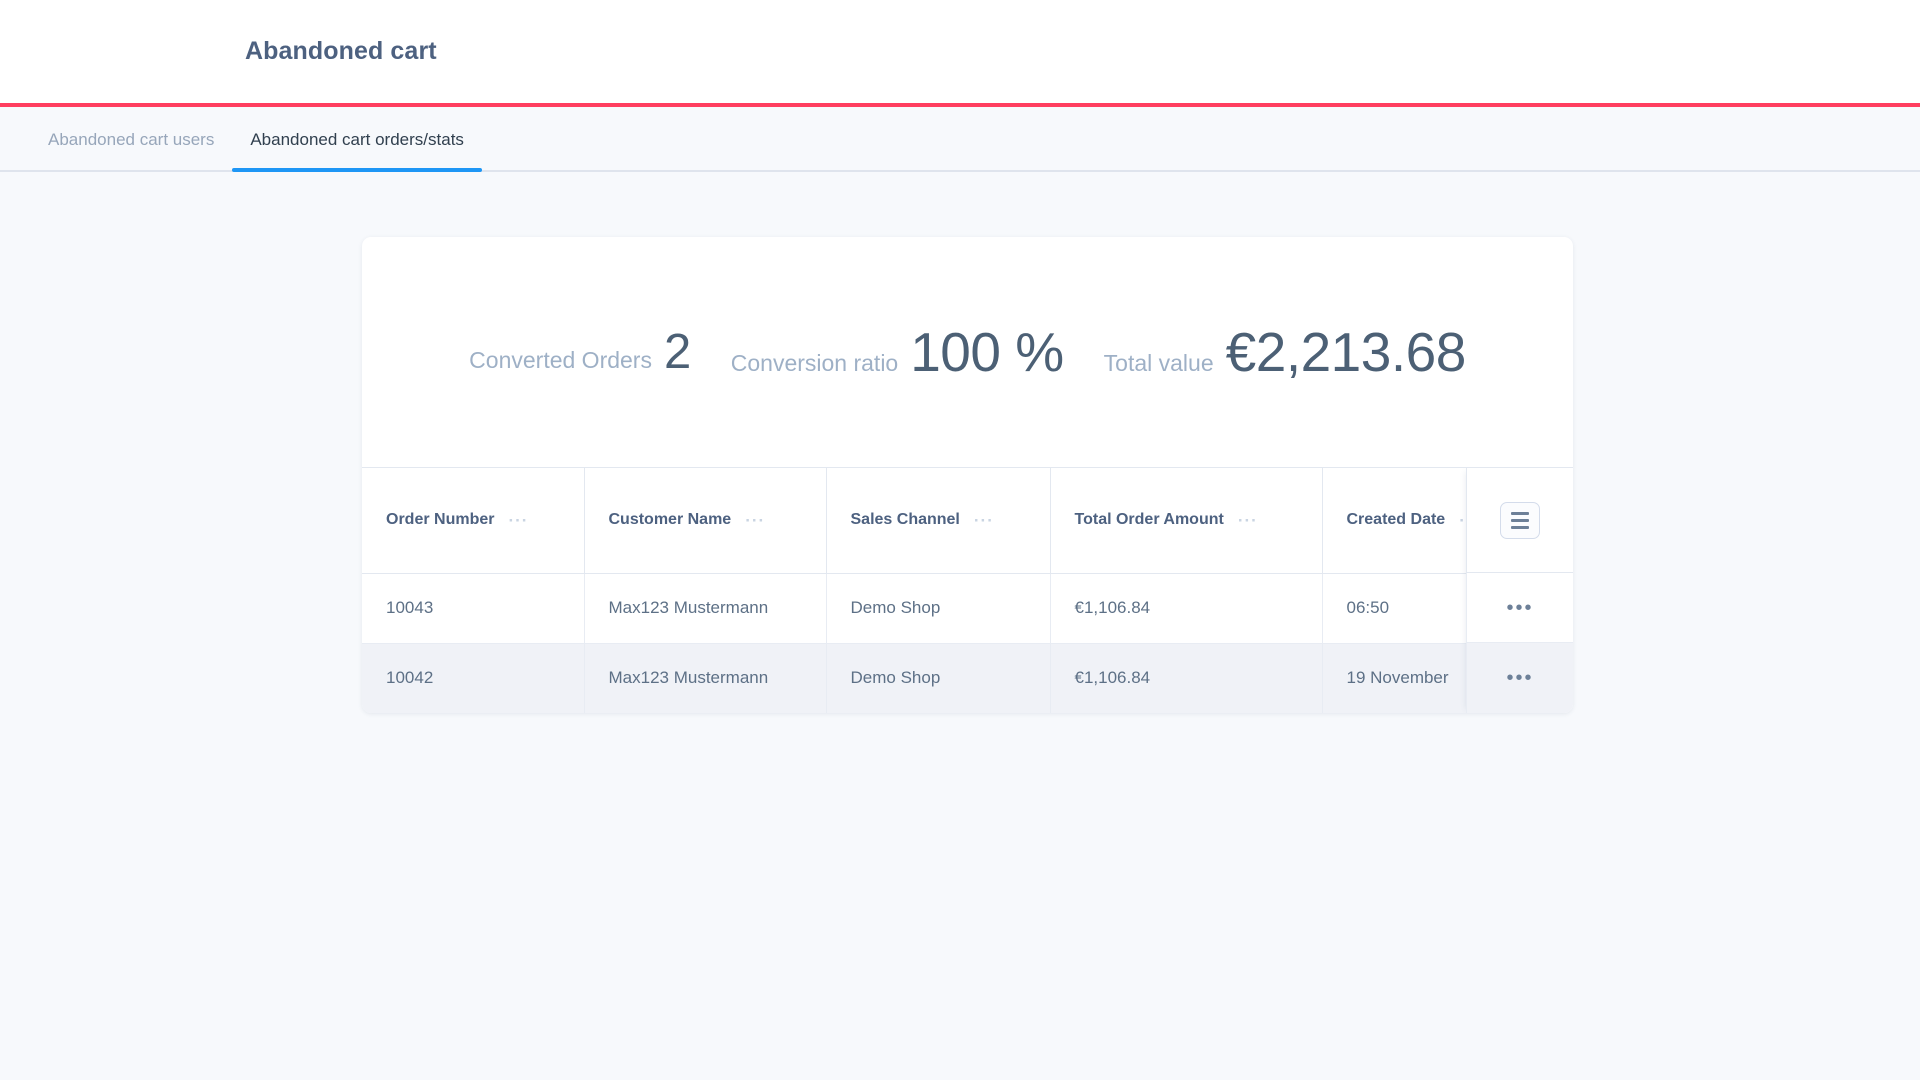 This screenshot has width=1920, height=1080. What do you see at coordinates (473, 678) in the screenshot?
I see `cell-order-number: 10042` at bounding box center [473, 678].